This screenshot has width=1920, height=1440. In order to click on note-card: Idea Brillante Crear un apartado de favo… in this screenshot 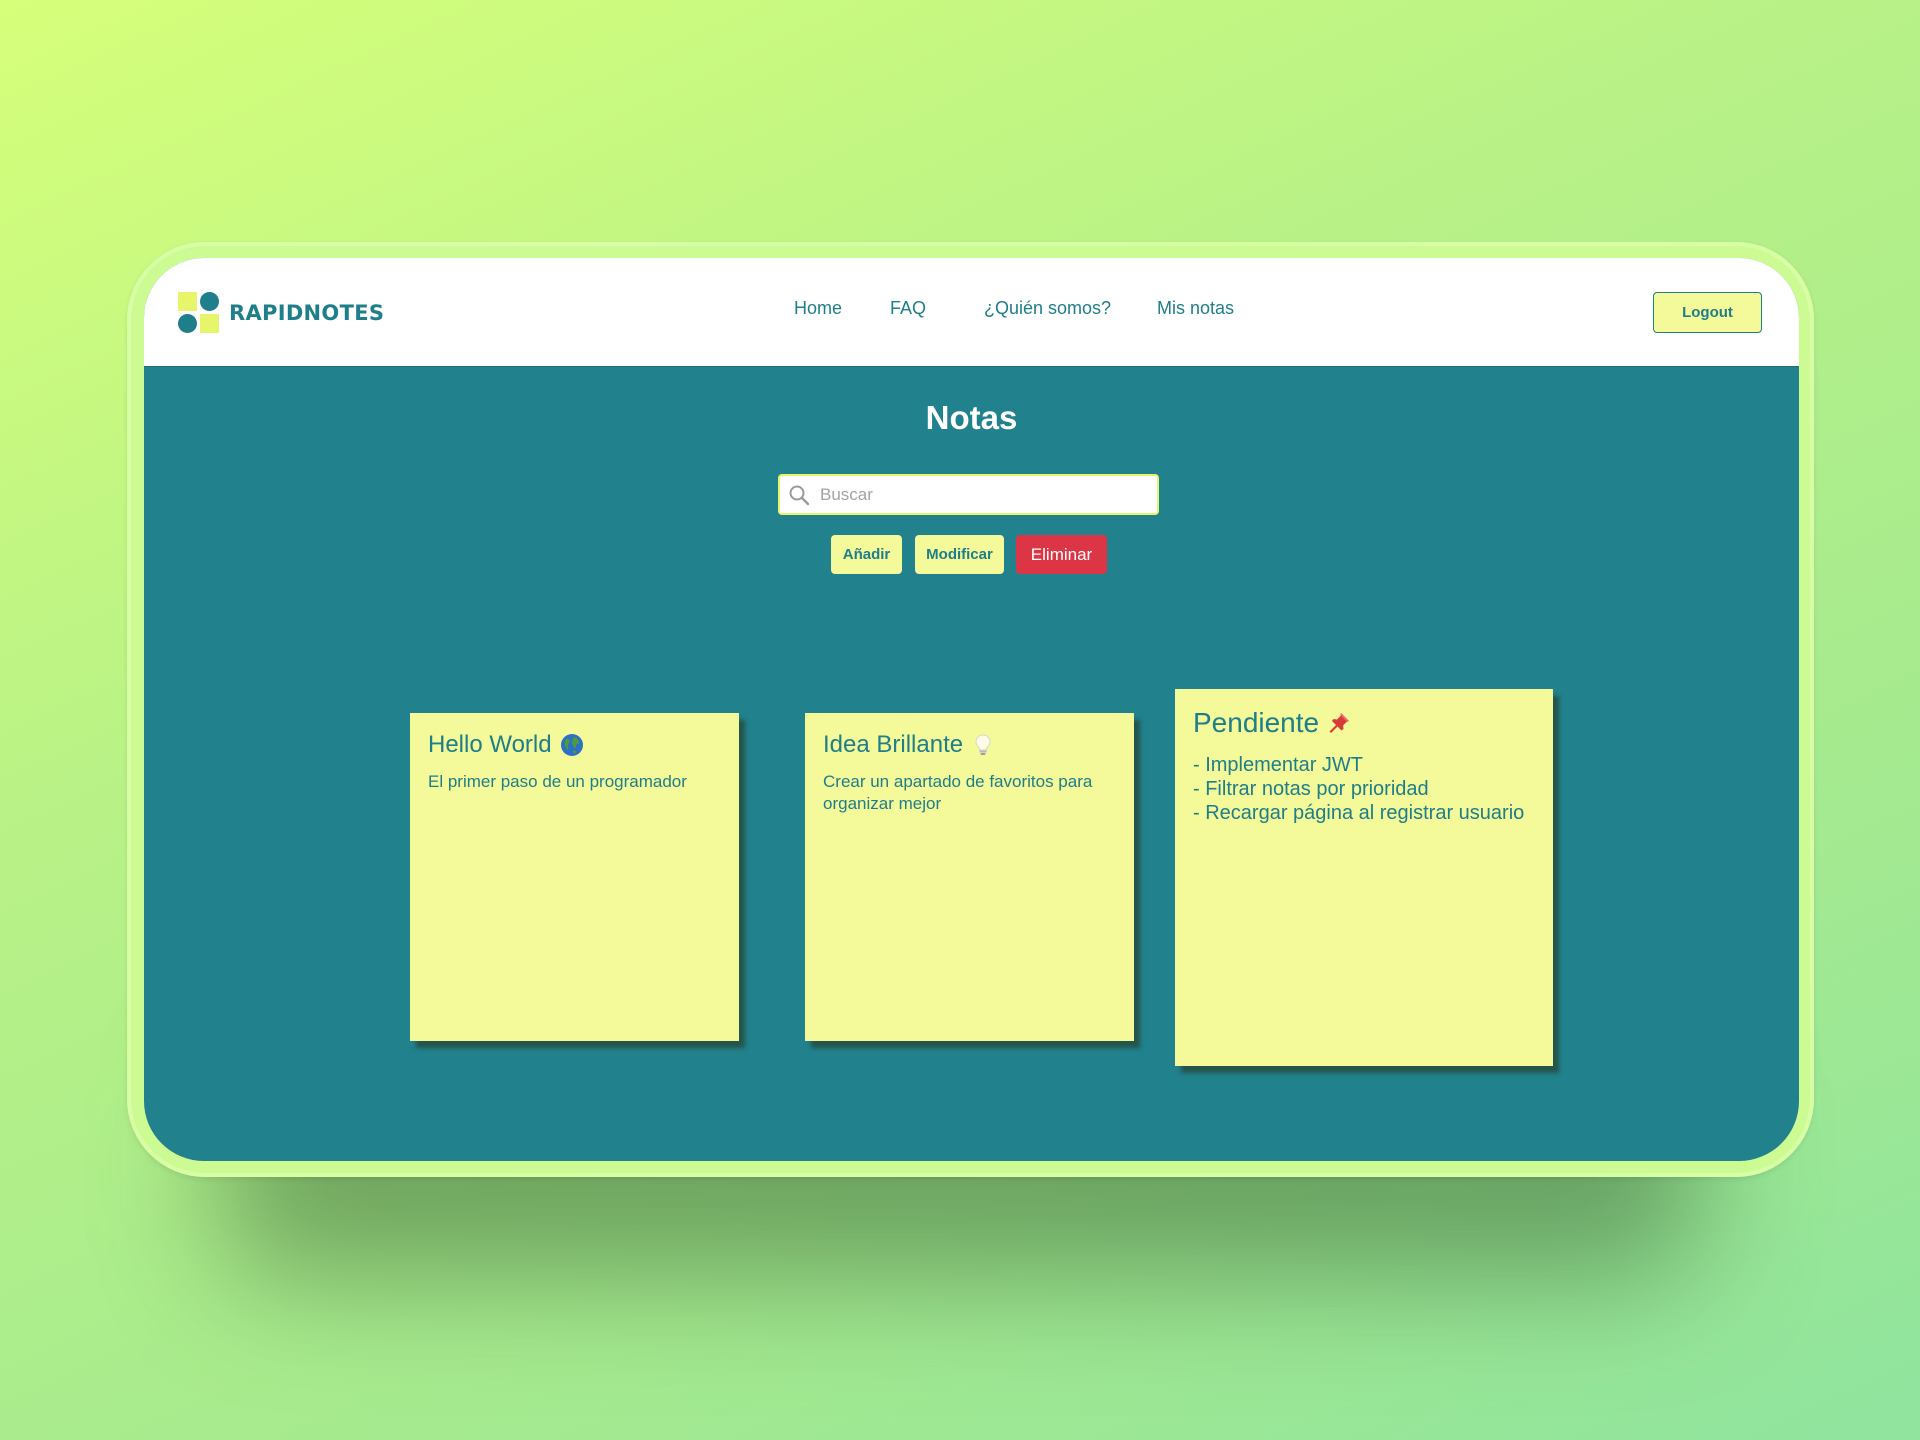, I will do `click(969, 877)`.